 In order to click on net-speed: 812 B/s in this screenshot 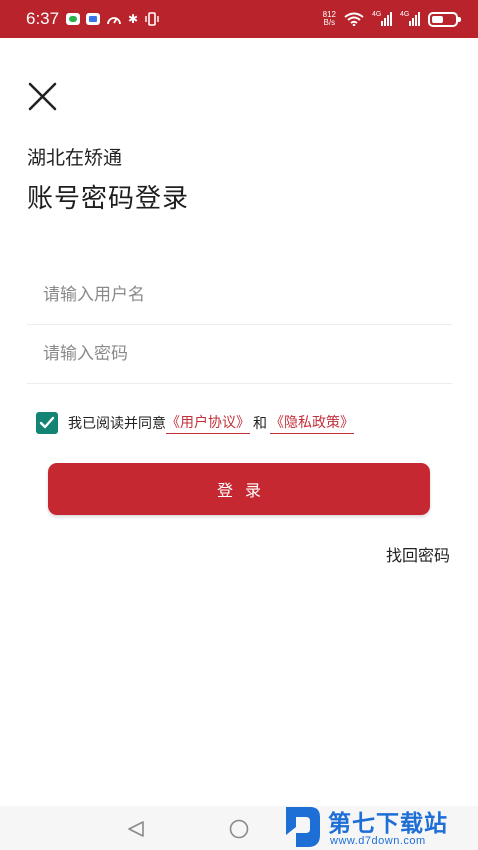, I will do `click(329, 19)`.